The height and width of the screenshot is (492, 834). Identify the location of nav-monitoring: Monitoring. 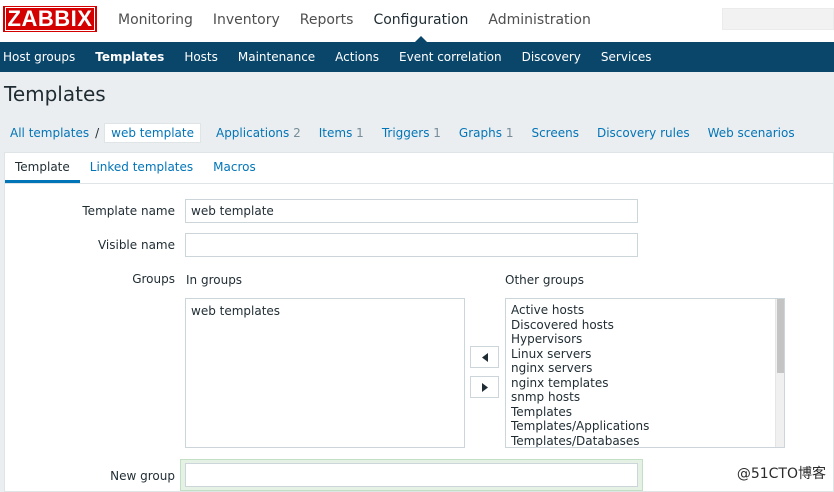
(155, 21).